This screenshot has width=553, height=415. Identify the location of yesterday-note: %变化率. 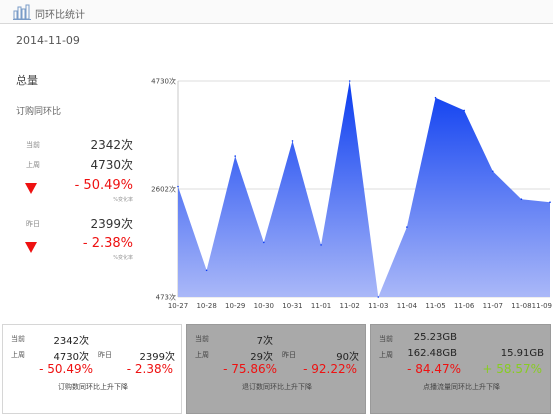
(123, 258).